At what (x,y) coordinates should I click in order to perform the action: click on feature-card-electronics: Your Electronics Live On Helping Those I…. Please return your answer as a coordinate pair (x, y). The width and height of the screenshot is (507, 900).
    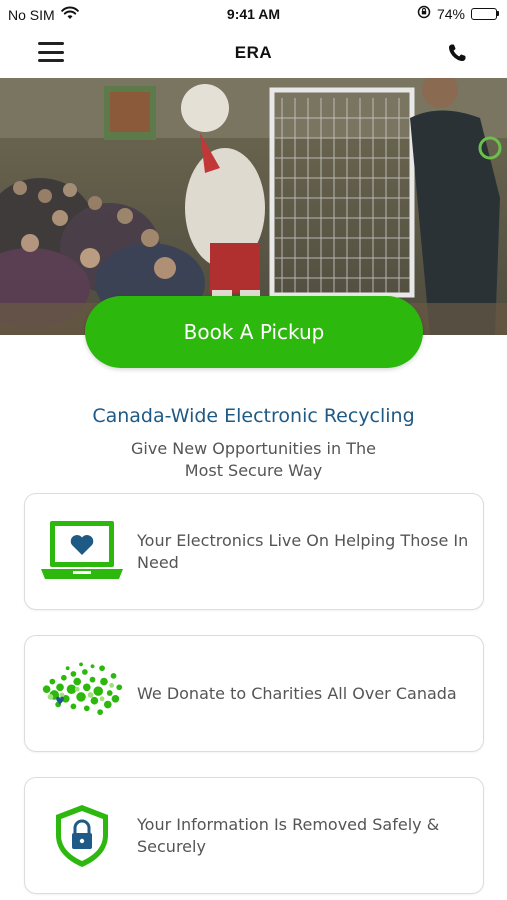
    Looking at the image, I should click on (254, 551).